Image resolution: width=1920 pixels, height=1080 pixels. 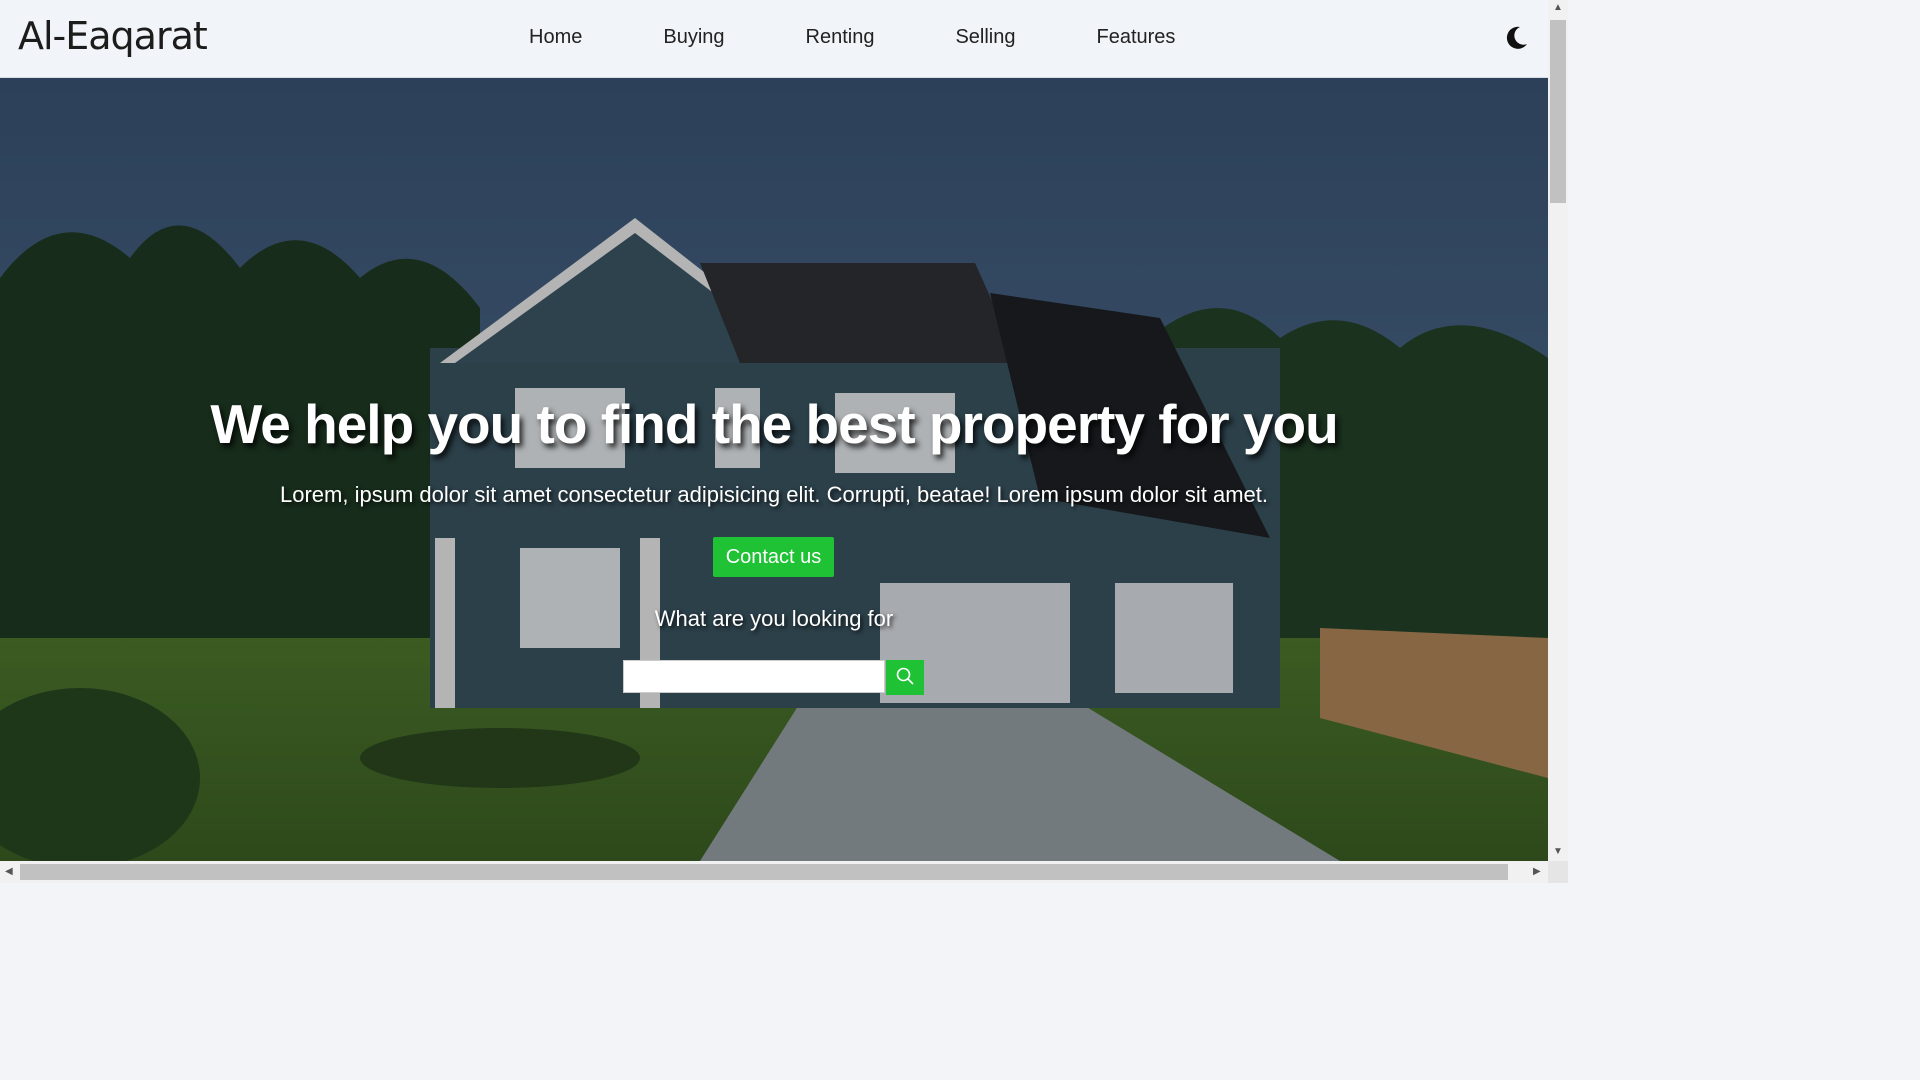 I want to click on brand-logo: Al-Eaqarat, so click(x=113, y=36).